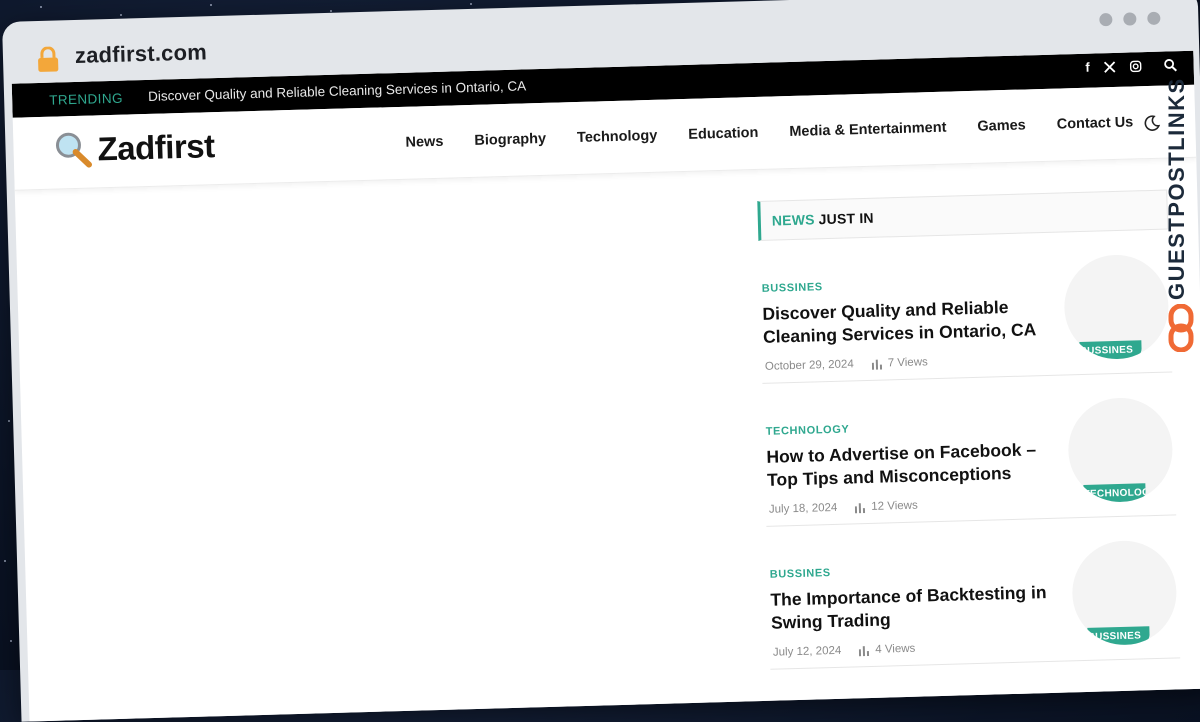 This screenshot has width=1200, height=722. I want to click on widget-heading: NEWS JUST IN, so click(963, 215).